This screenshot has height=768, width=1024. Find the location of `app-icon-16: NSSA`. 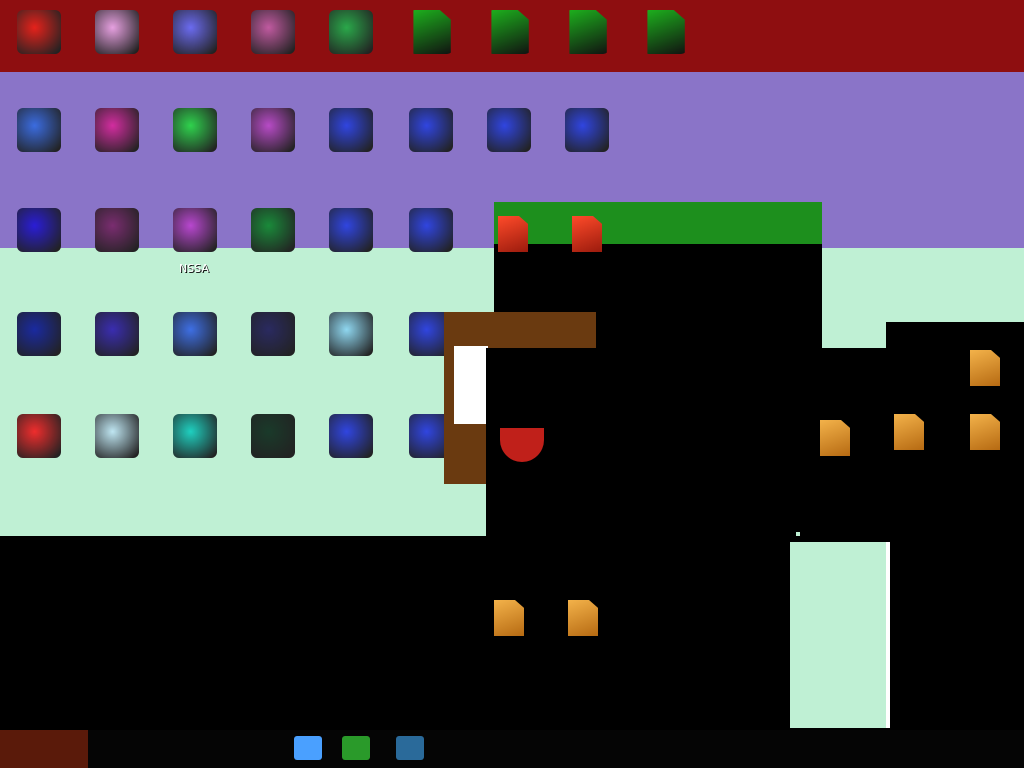

app-icon-16: NSSA is located at coordinates (194, 250).